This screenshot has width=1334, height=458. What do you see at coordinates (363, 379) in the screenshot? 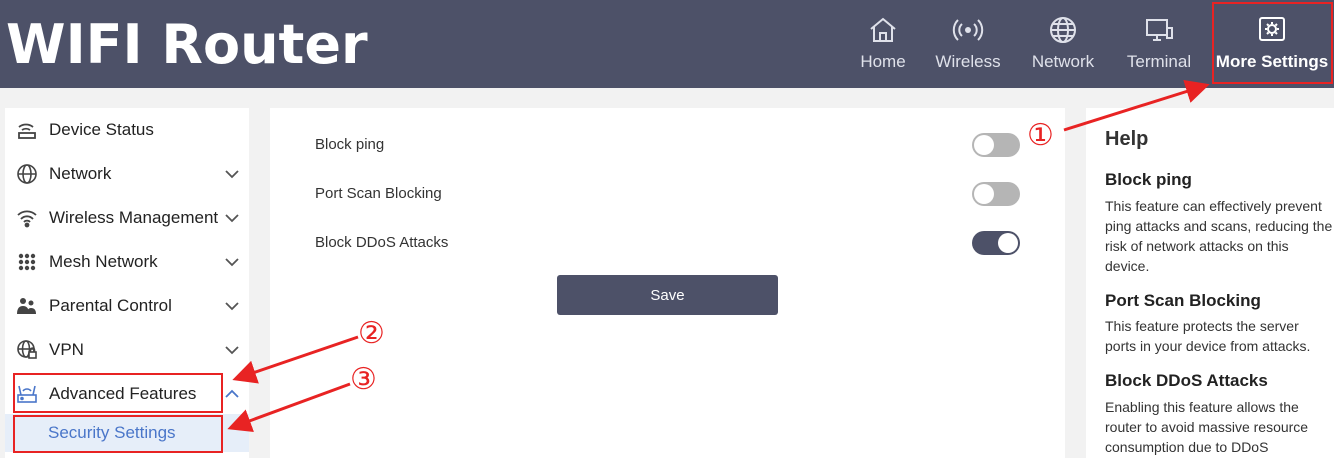
I see `annotation-marker-3: ③` at bounding box center [363, 379].